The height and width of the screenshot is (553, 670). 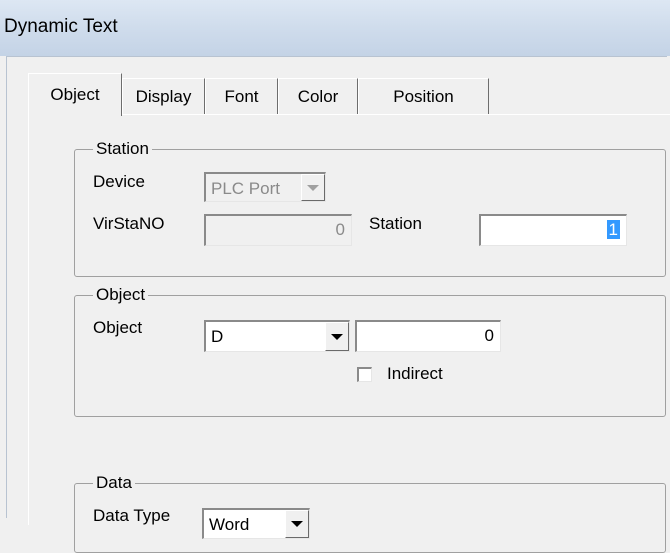 I want to click on data-type-value: Word, so click(x=229, y=524).